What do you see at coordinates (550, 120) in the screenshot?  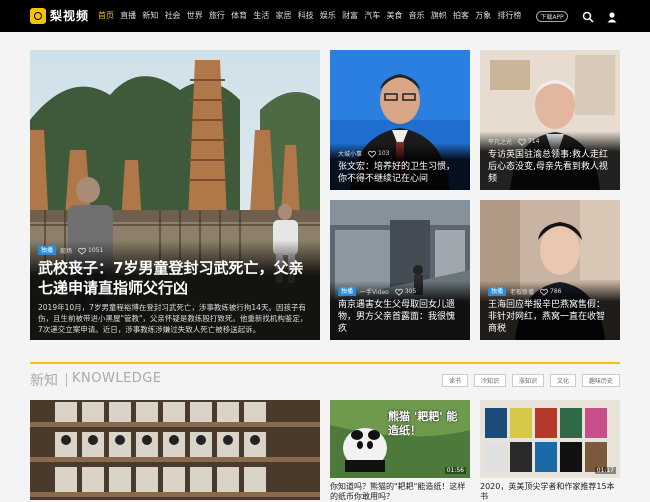 I see `video-card: 平凡之光 714 专访英国驻渝总领事:救人走红后心态没变,母亲先看到救人视频` at bounding box center [550, 120].